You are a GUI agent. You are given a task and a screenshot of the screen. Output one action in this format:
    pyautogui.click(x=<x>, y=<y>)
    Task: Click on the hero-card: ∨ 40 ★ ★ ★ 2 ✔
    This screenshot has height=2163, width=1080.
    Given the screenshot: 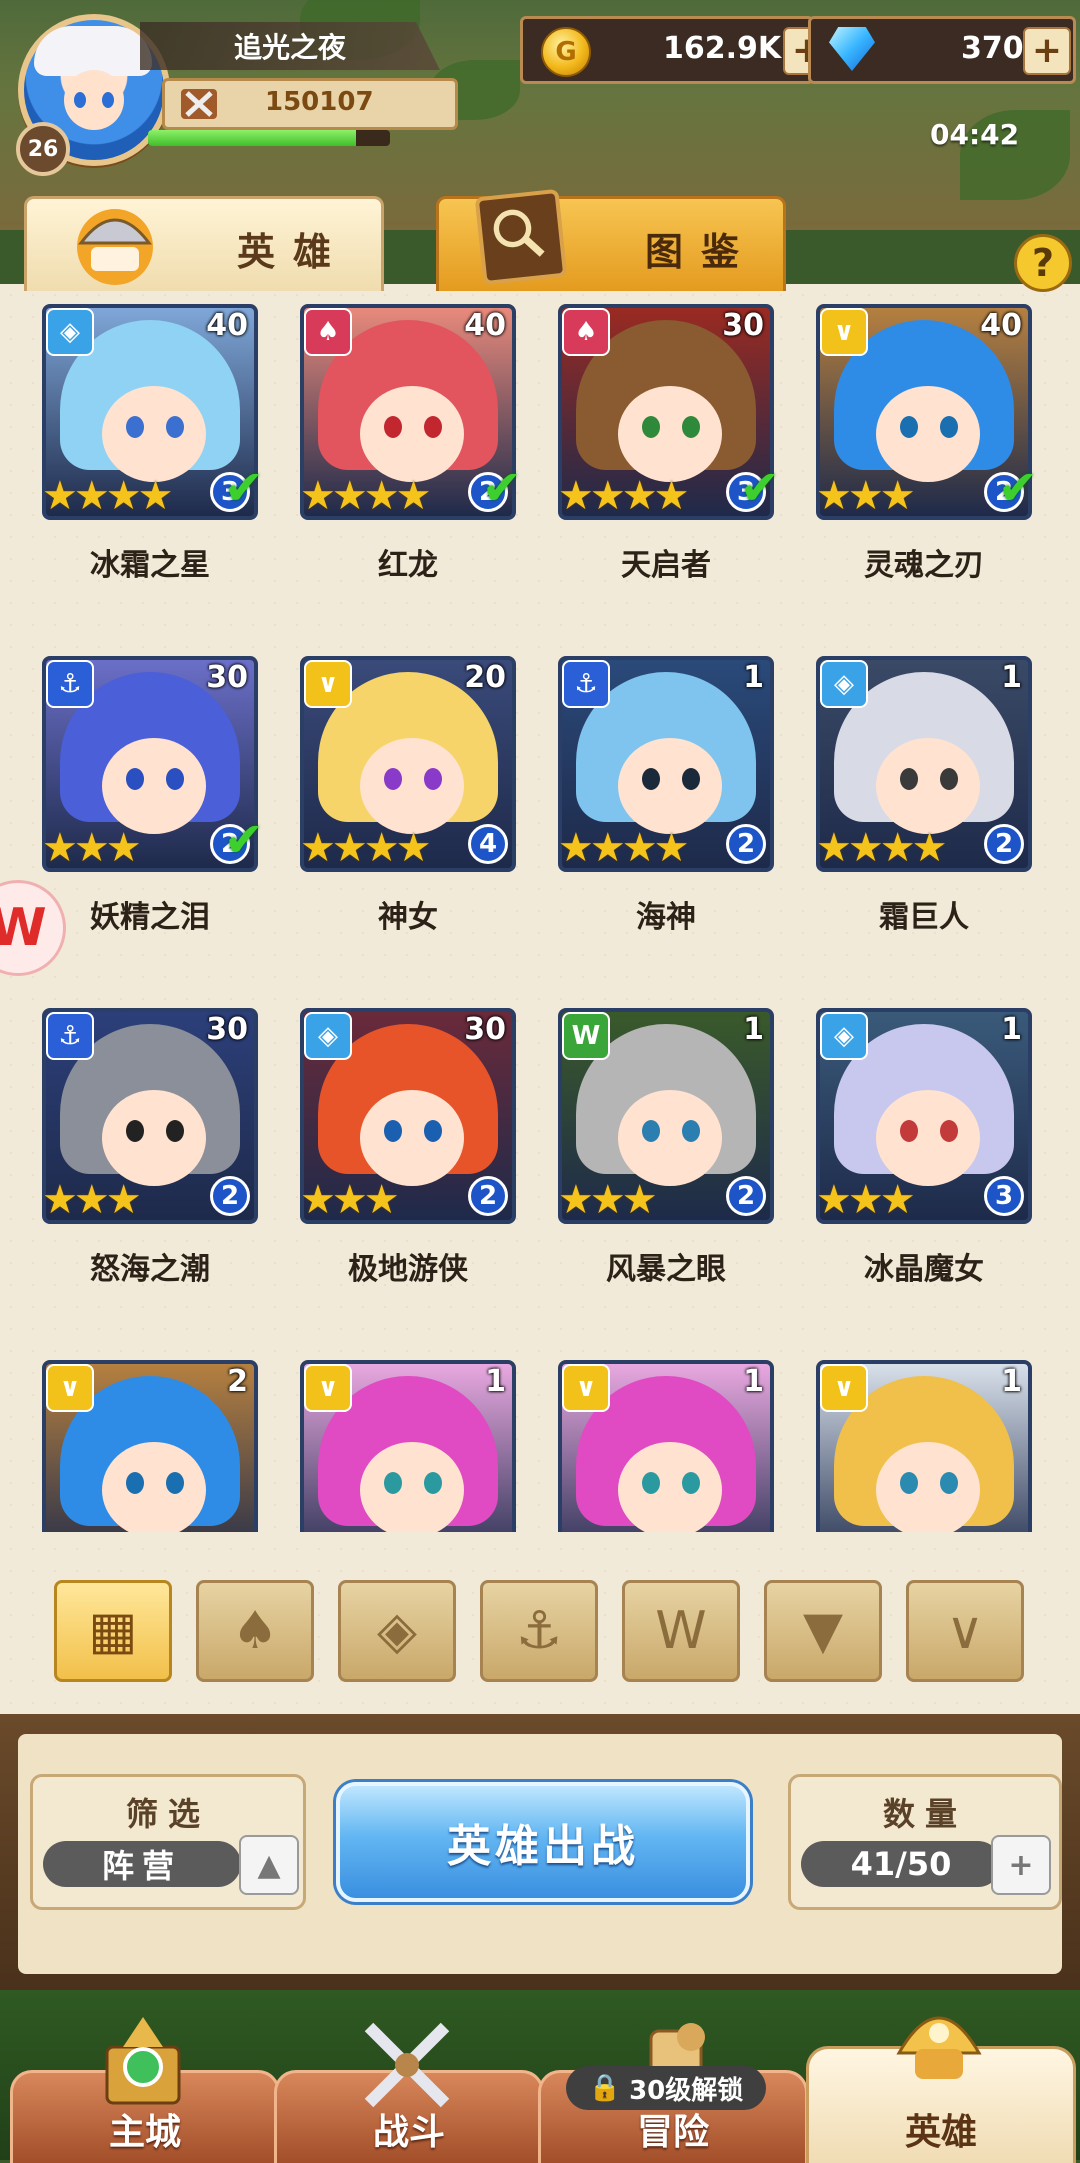 What is the action you would take?
    pyautogui.click(x=927, y=412)
    